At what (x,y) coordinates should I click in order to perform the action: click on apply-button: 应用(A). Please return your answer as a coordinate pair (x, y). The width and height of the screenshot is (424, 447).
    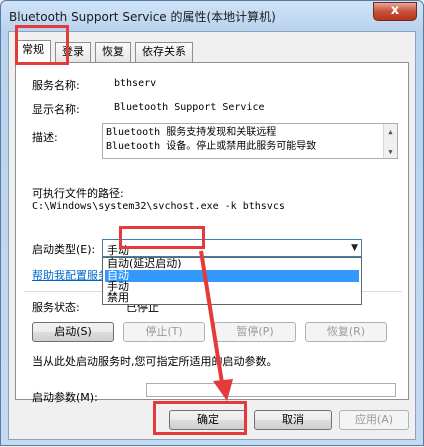
    Looking at the image, I should click on (374, 420).